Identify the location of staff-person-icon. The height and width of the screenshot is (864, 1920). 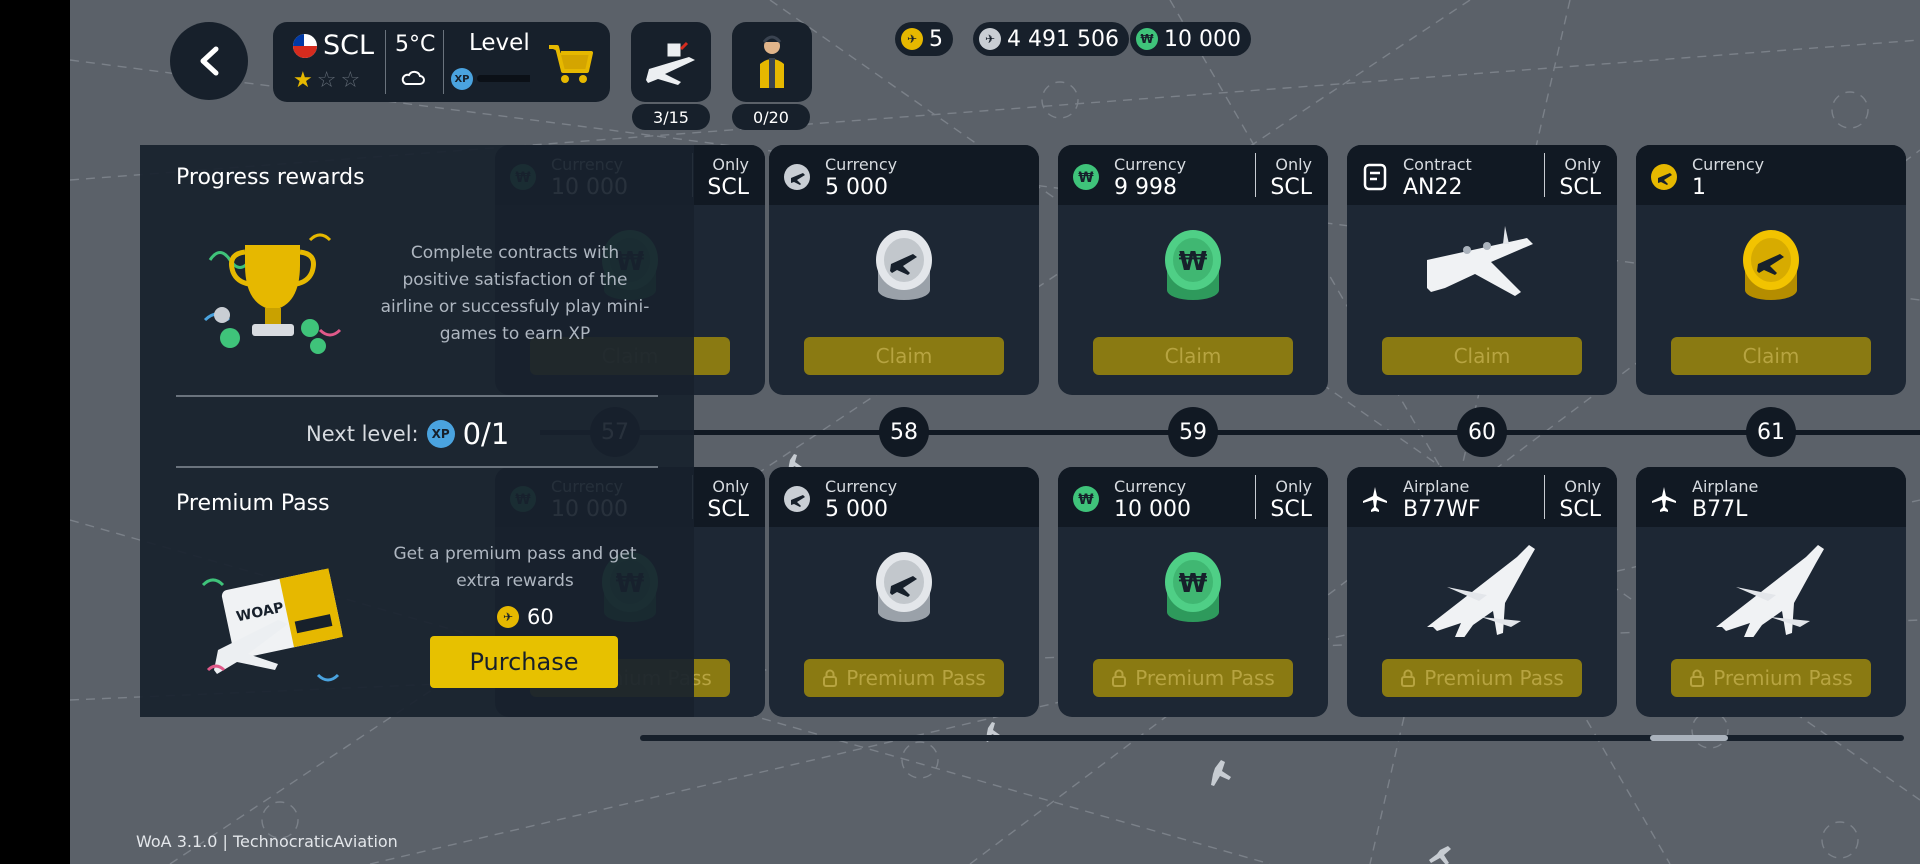
(772, 61).